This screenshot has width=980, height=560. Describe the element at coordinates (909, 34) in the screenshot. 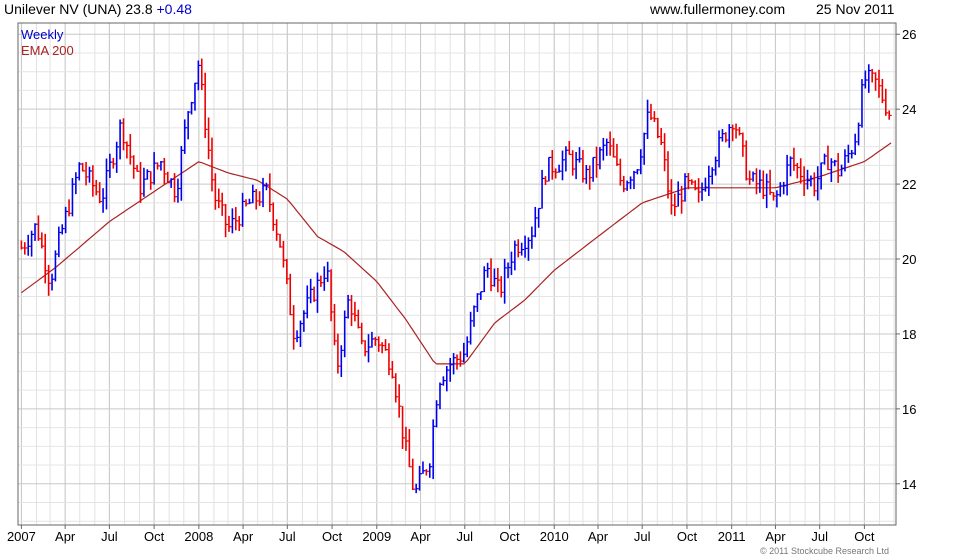

I see `y-tick-label: 26` at that location.